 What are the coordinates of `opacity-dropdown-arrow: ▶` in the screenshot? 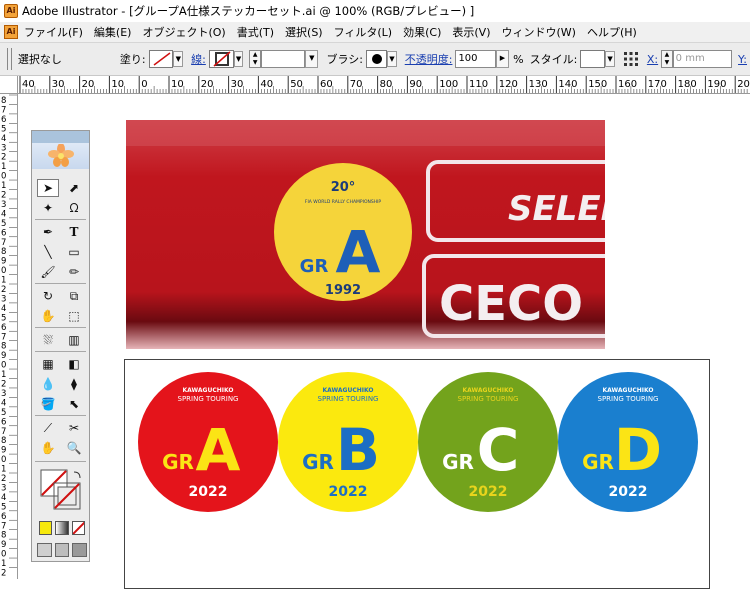 It's located at (502, 59).